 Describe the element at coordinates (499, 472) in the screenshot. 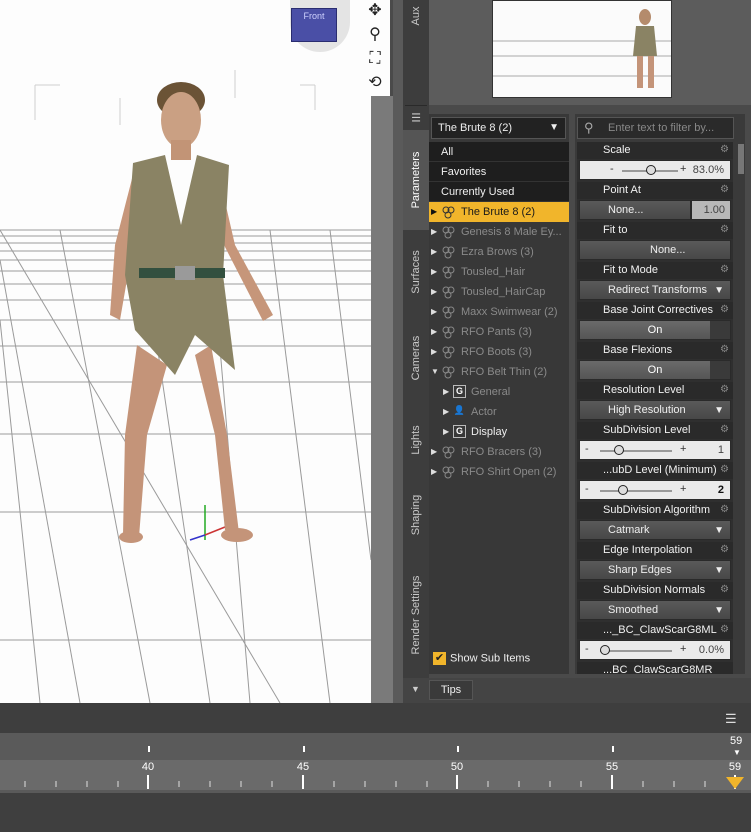

I see `list-item: ▶ RFO Shirt Open (2)` at that location.